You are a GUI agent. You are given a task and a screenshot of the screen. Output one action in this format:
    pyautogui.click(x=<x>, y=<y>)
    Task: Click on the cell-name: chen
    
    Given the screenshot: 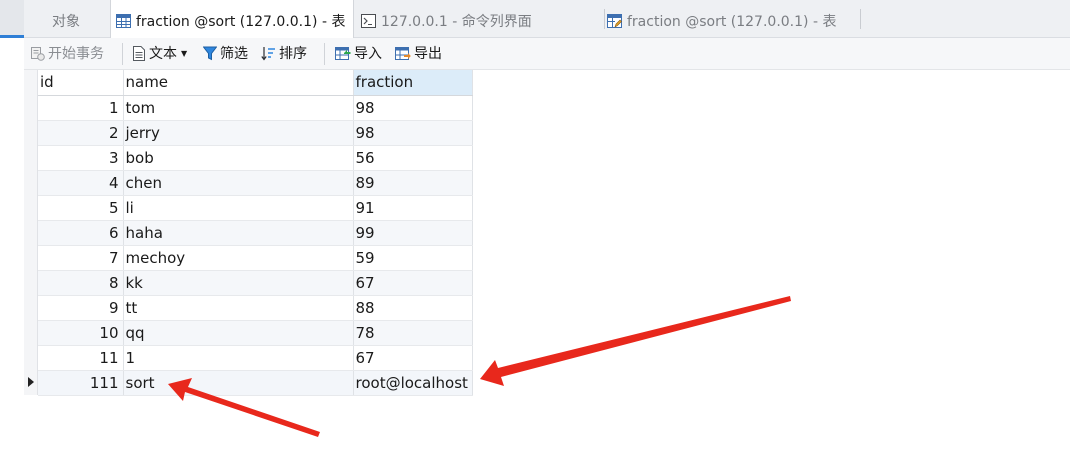 What is the action you would take?
    pyautogui.click(x=238, y=183)
    